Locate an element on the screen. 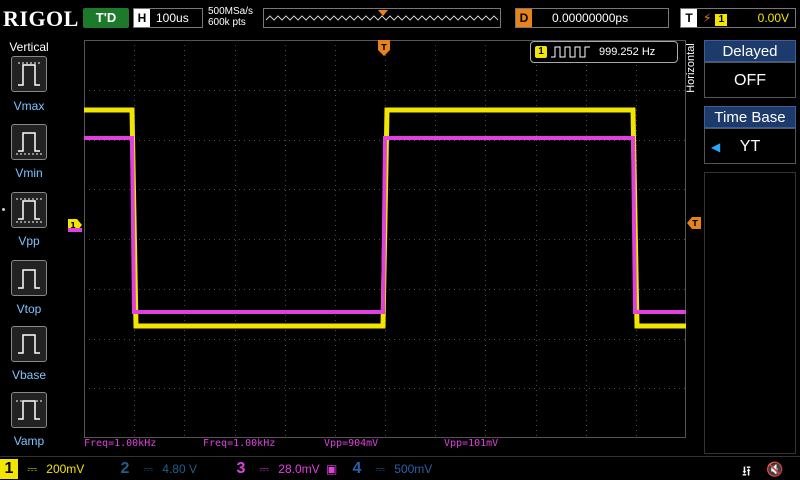  delayed-value: OFF is located at coordinates (750, 80).